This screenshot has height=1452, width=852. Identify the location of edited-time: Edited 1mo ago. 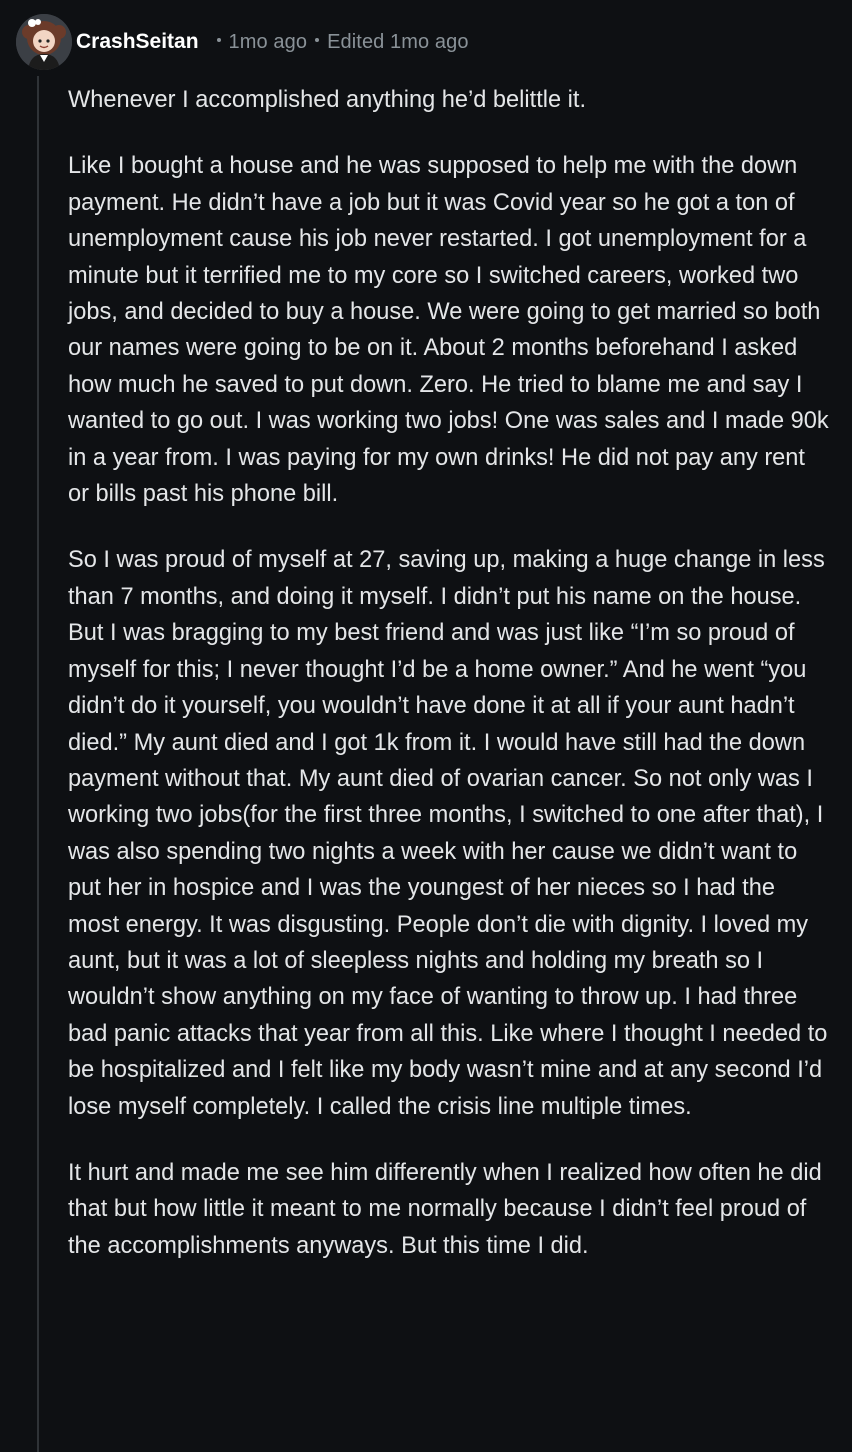
(398, 41).